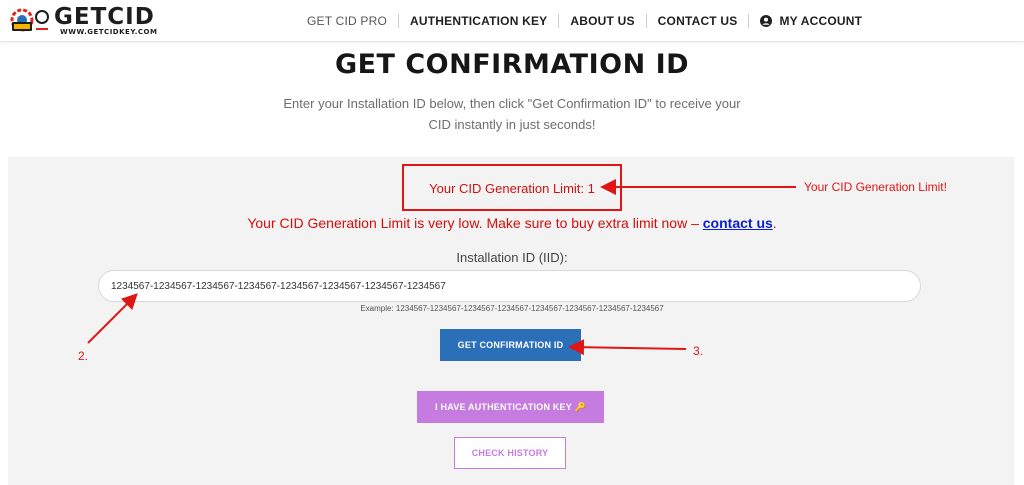 The height and width of the screenshot is (485, 1024). What do you see at coordinates (774, 223) in the screenshot?
I see `warning-end: .` at bounding box center [774, 223].